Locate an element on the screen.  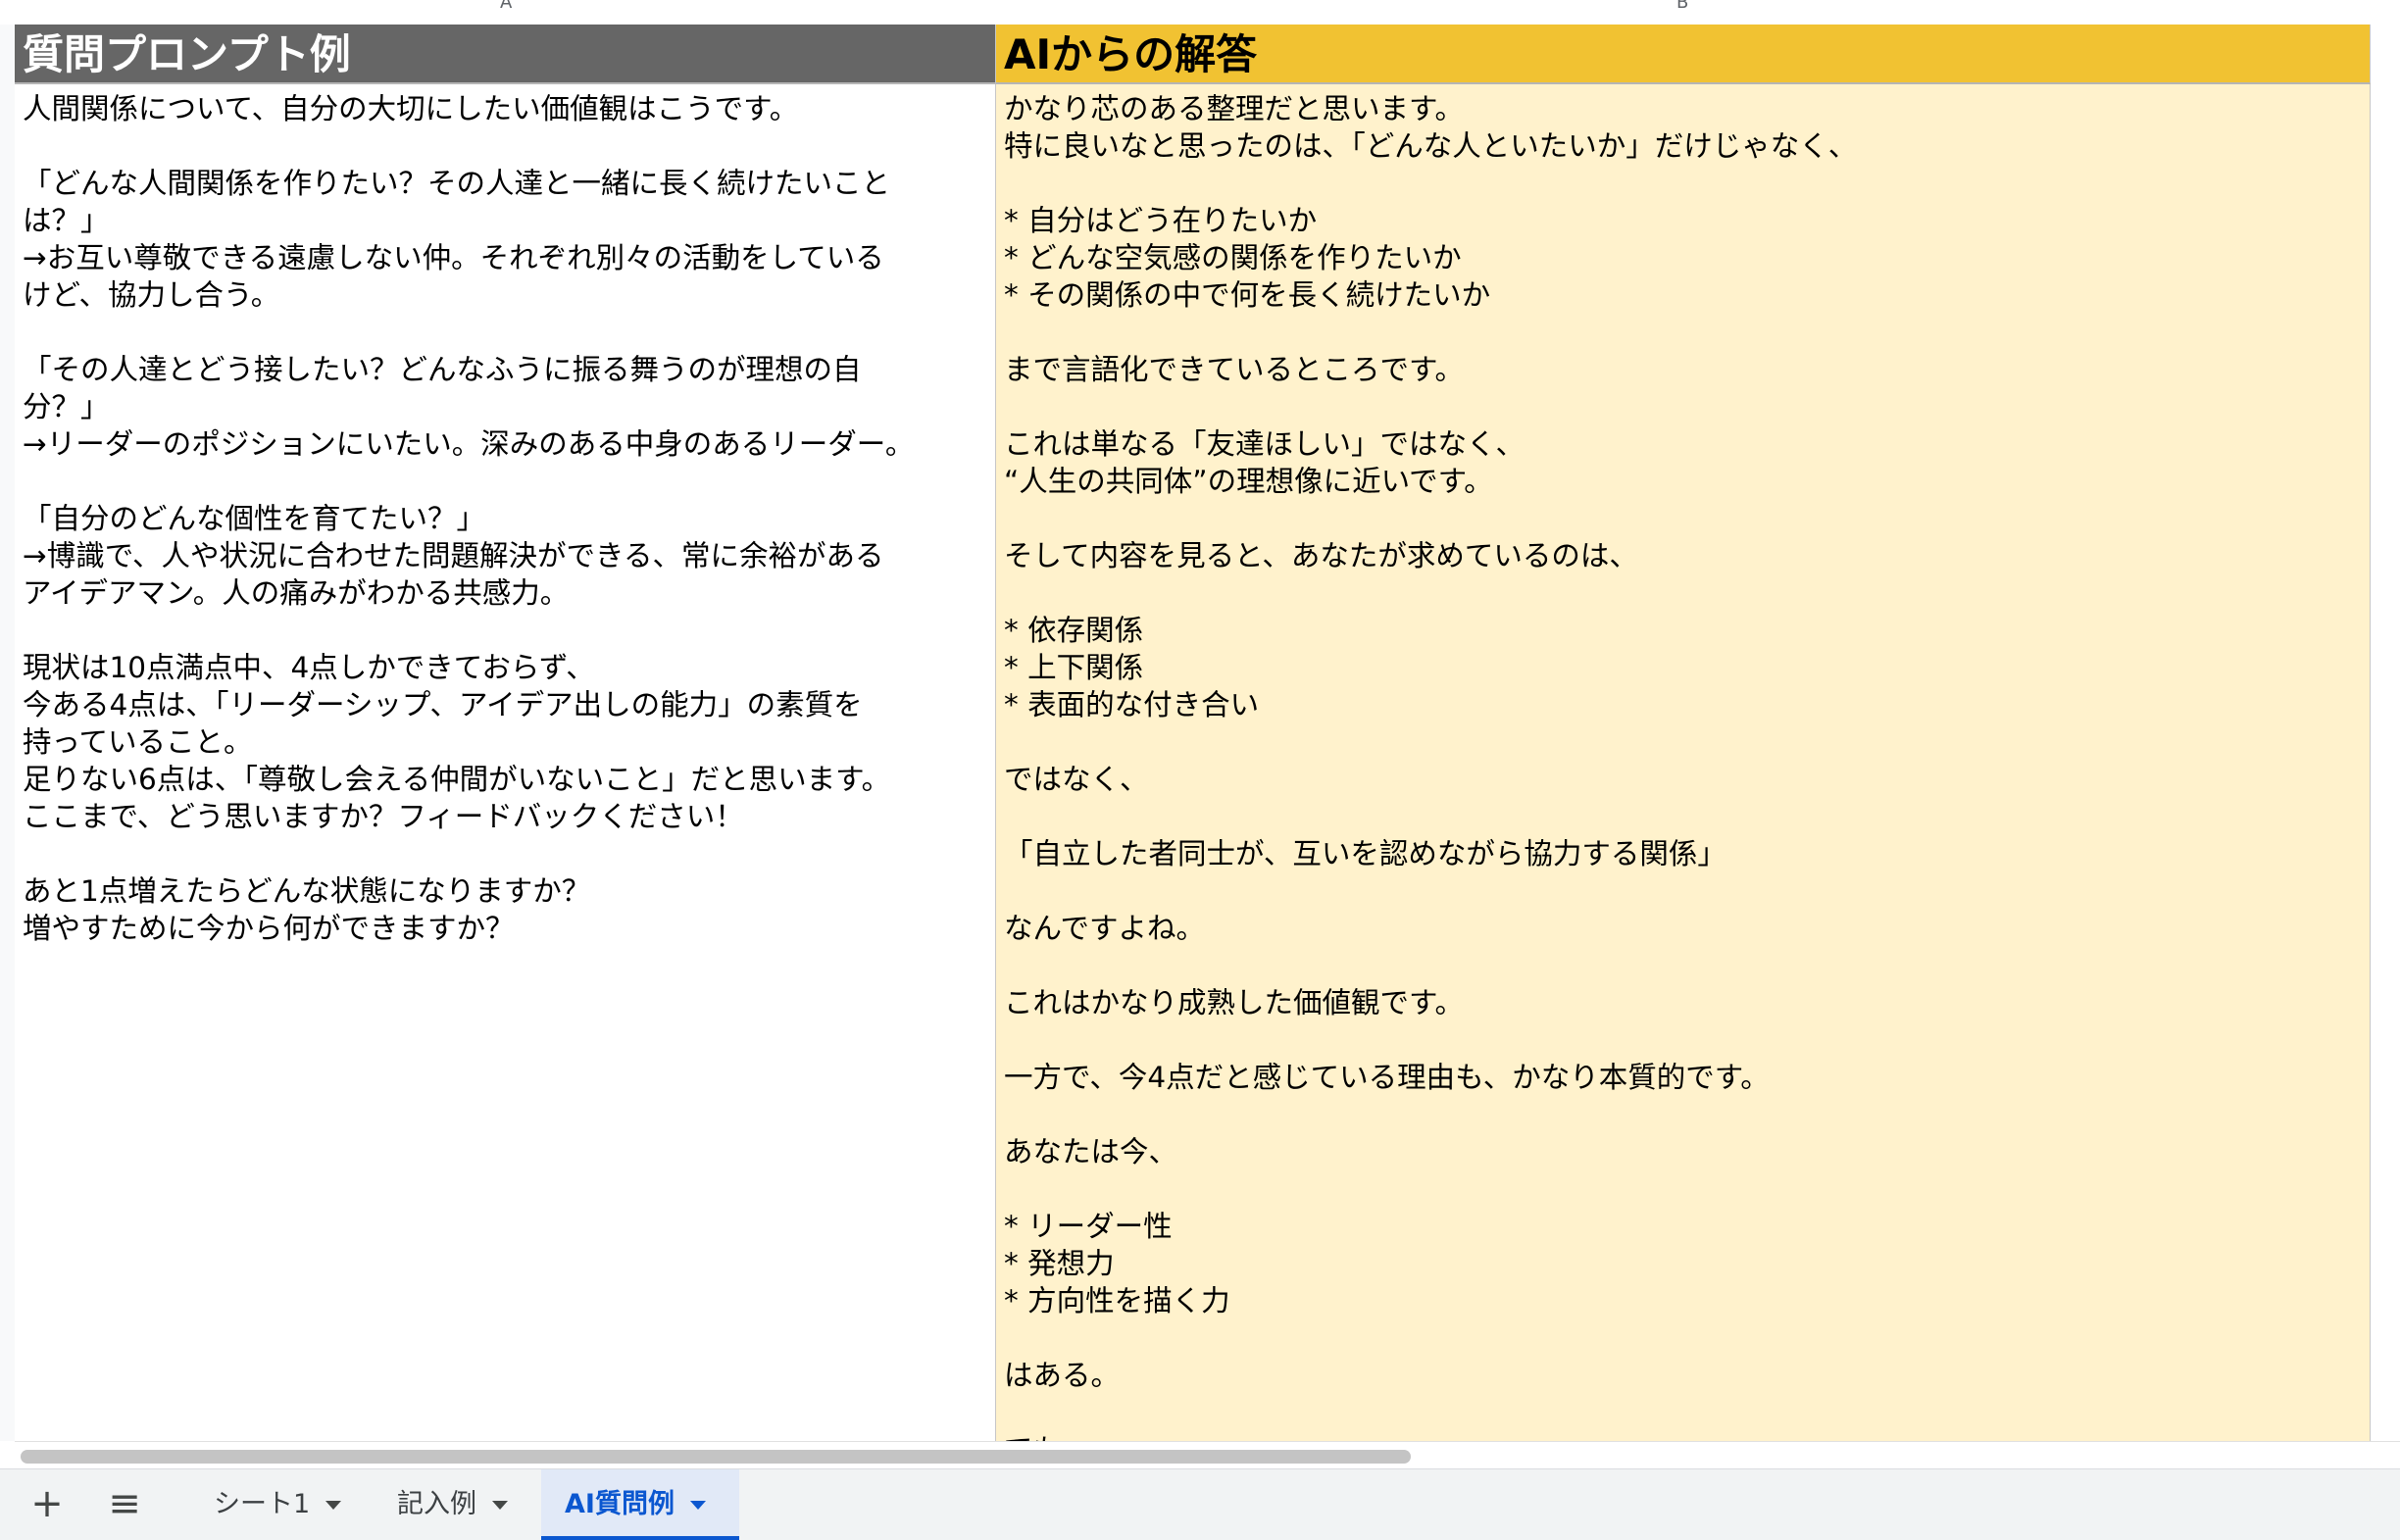
header-cell-prompt-example: 質問プロンプト例 is located at coordinates (505, 55).